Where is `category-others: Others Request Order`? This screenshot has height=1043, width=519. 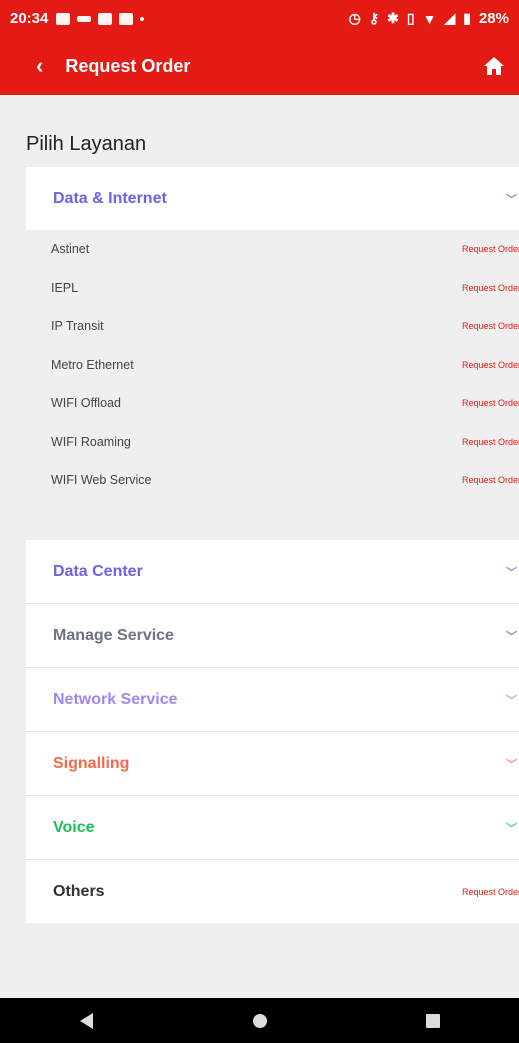 category-others: Others Request Order is located at coordinates (272, 891).